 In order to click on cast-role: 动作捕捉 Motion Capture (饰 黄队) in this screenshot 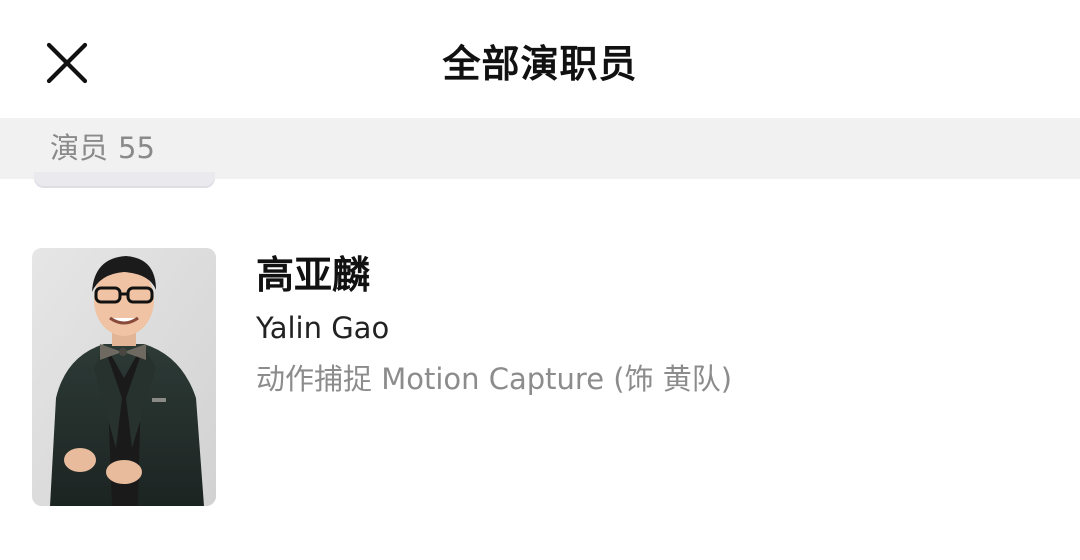, I will do `click(494, 379)`.